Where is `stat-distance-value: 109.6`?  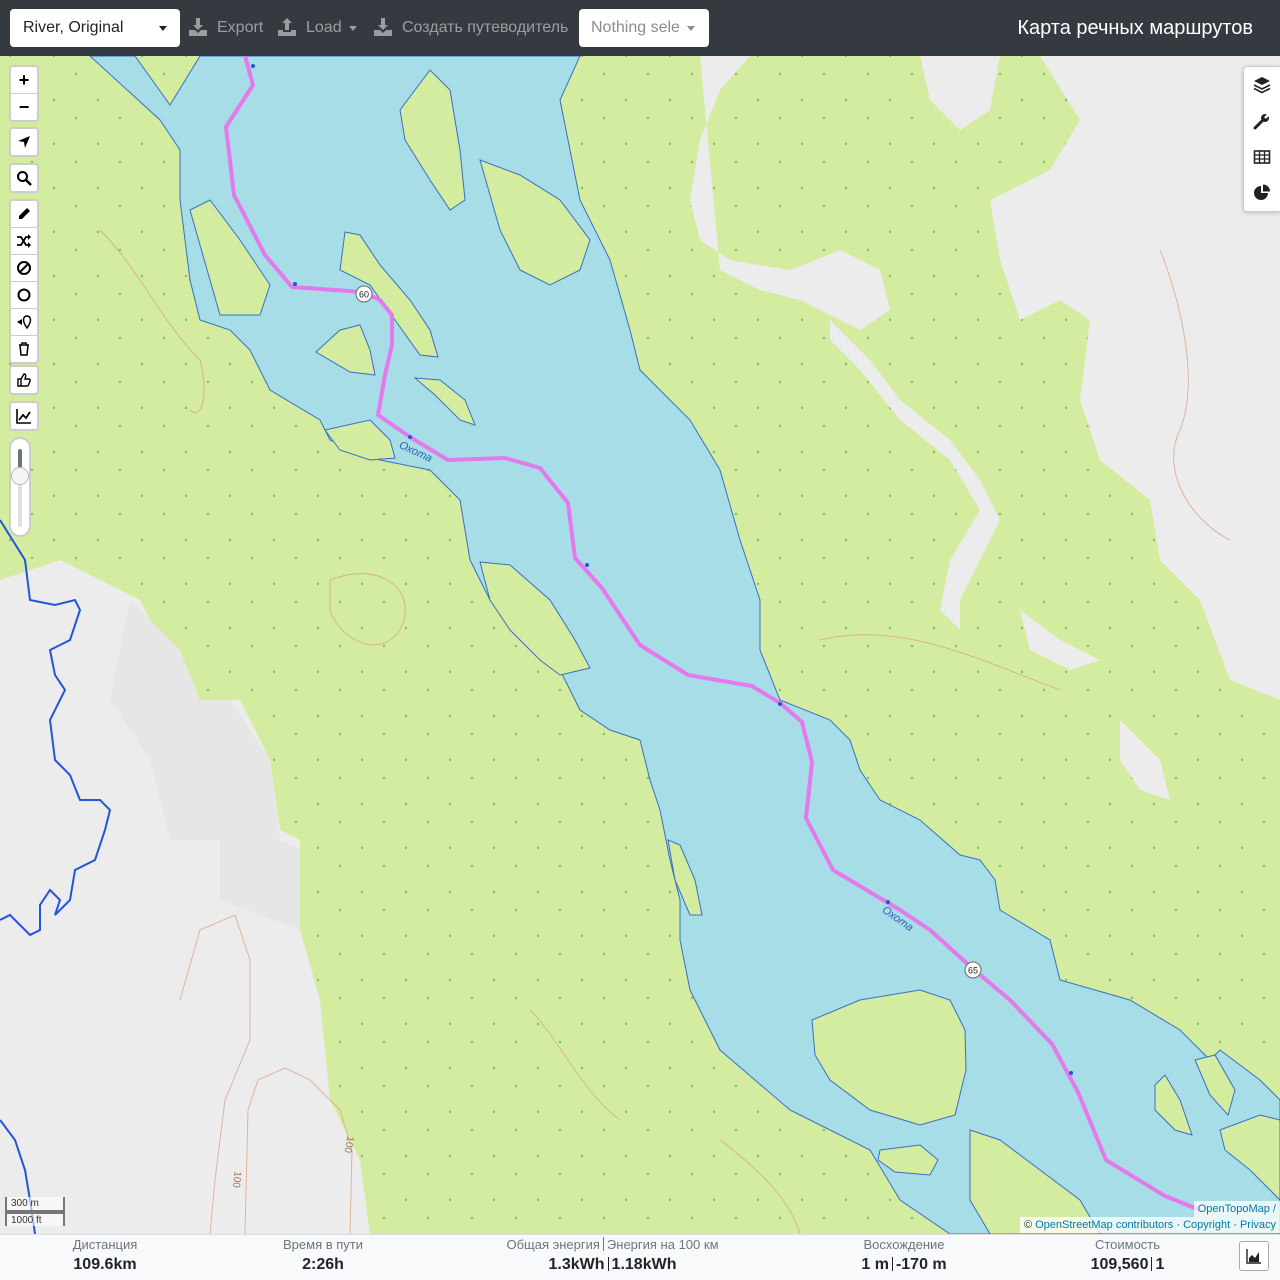 stat-distance-value: 109.6 is located at coordinates (93, 1264).